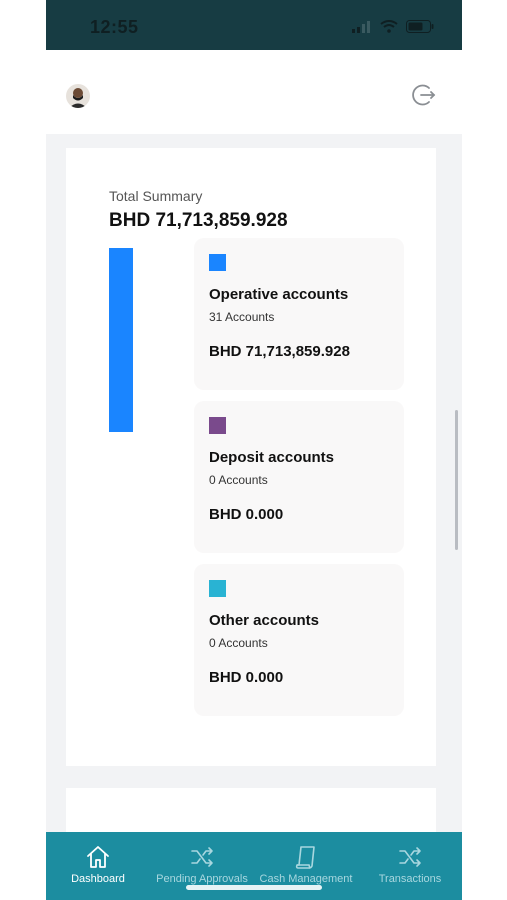  Describe the element at coordinates (361, 26) in the screenshot. I see `signal-icon` at that location.